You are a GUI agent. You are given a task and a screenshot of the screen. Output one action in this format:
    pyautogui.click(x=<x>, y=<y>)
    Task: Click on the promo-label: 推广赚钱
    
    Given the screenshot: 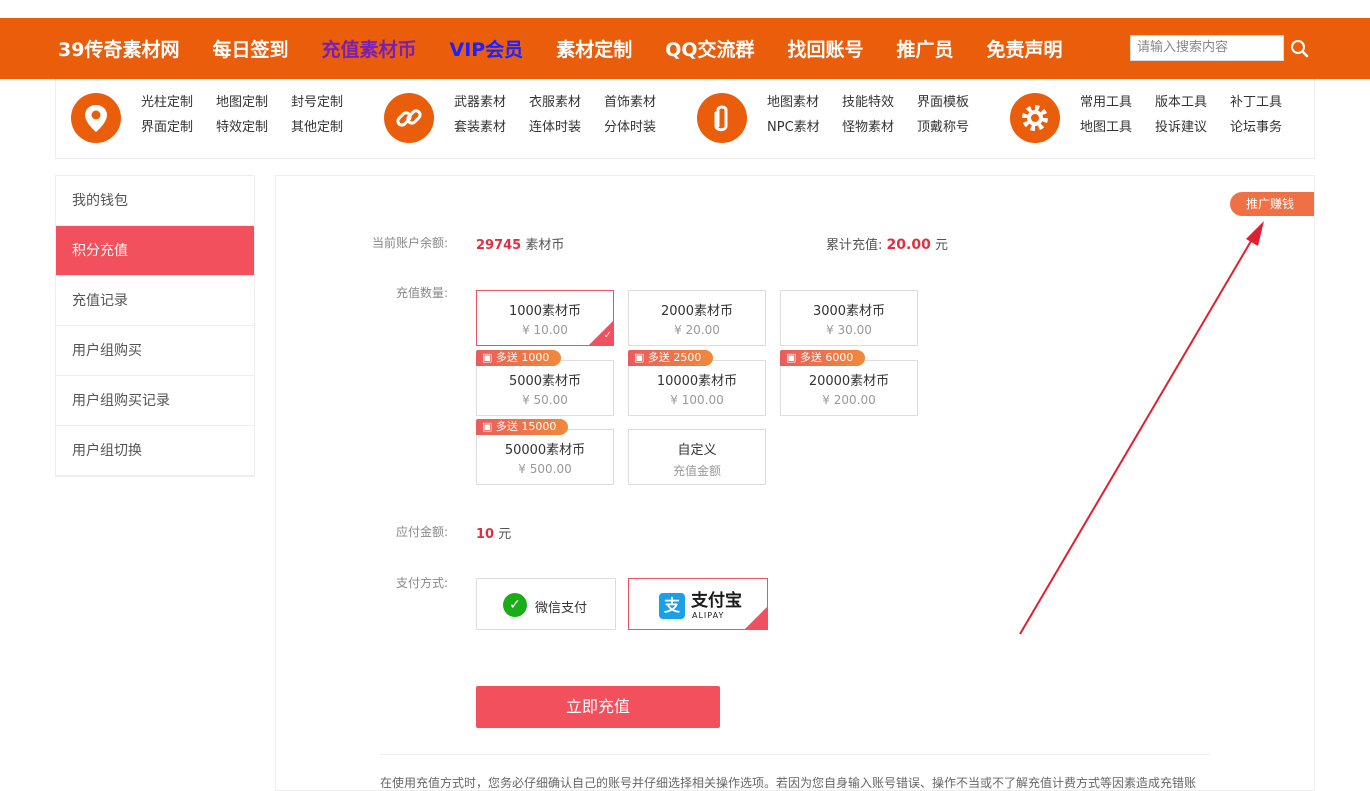 What is the action you would take?
    pyautogui.click(x=1270, y=204)
    